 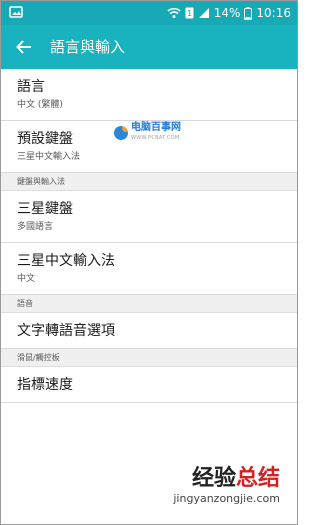 What do you see at coordinates (149, 182) in the screenshot?
I see `section-header-keyboard: 鍵盤與輸入法` at bounding box center [149, 182].